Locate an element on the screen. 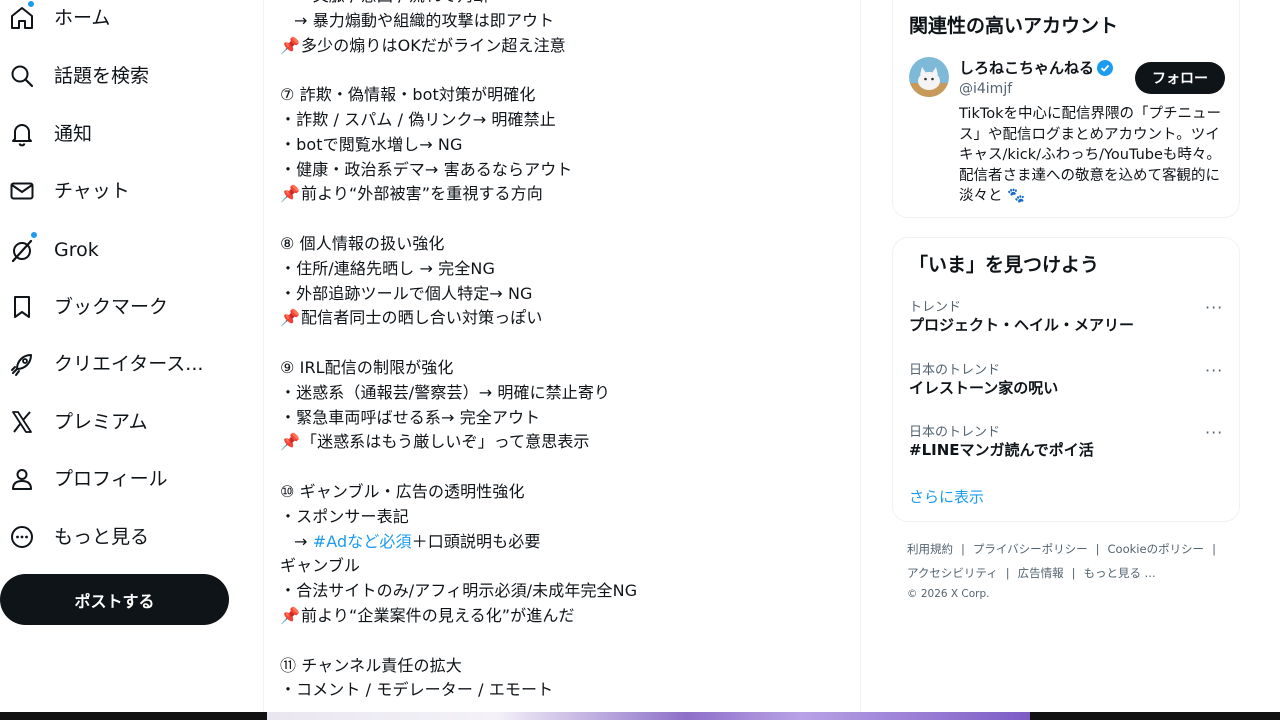 This screenshot has height=720, width=1280. post-line: 📌多少の煽りはOKだがライン超え注意 is located at coordinates (565, 46).